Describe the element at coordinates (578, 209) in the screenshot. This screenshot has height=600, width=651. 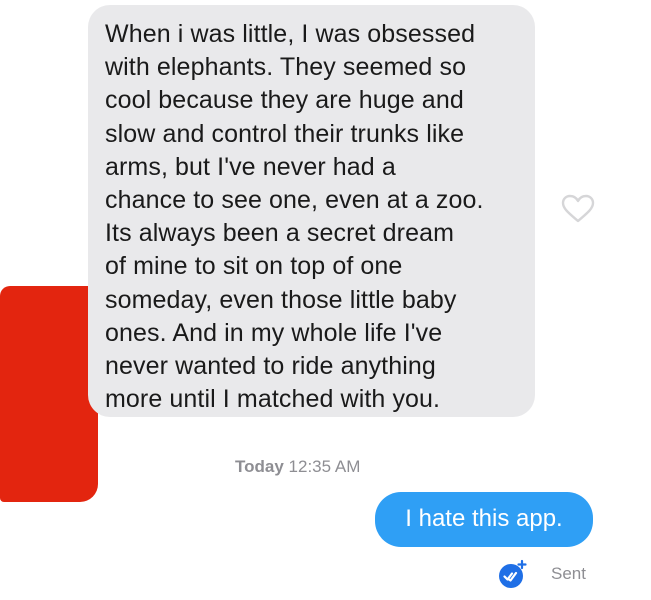
I see `heart-outline-icon` at that location.